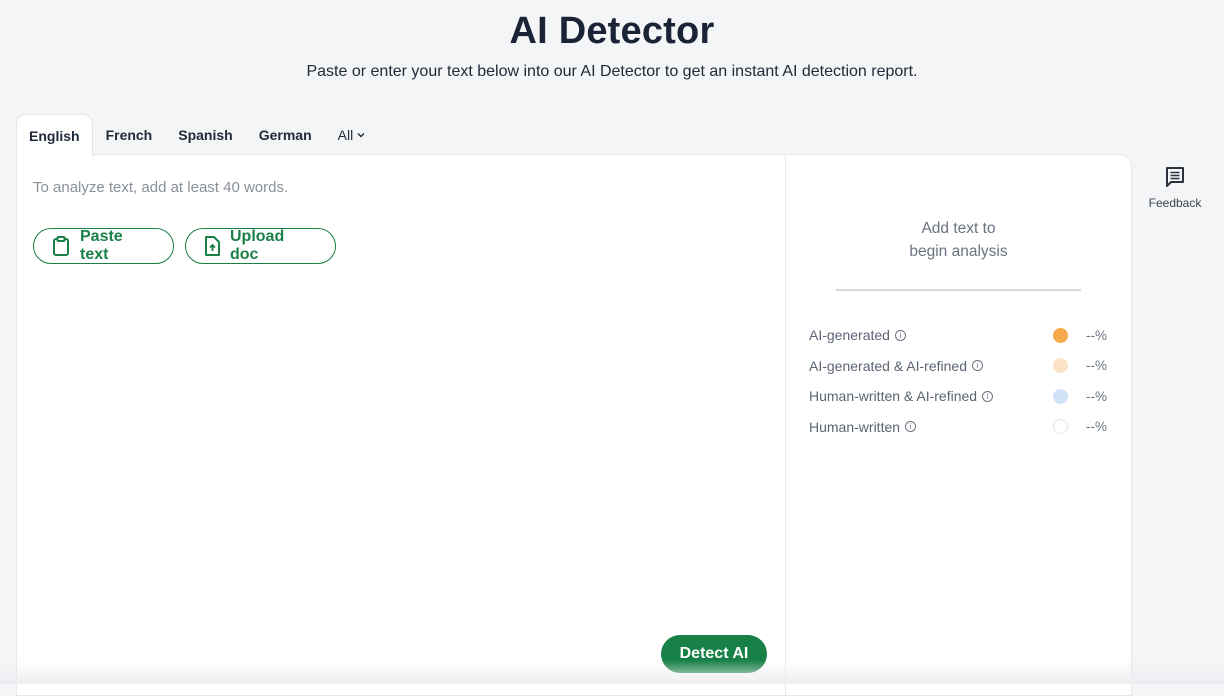 Image resolution: width=1224 pixels, height=696 pixels. I want to click on clipboard-icon, so click(61, 246).